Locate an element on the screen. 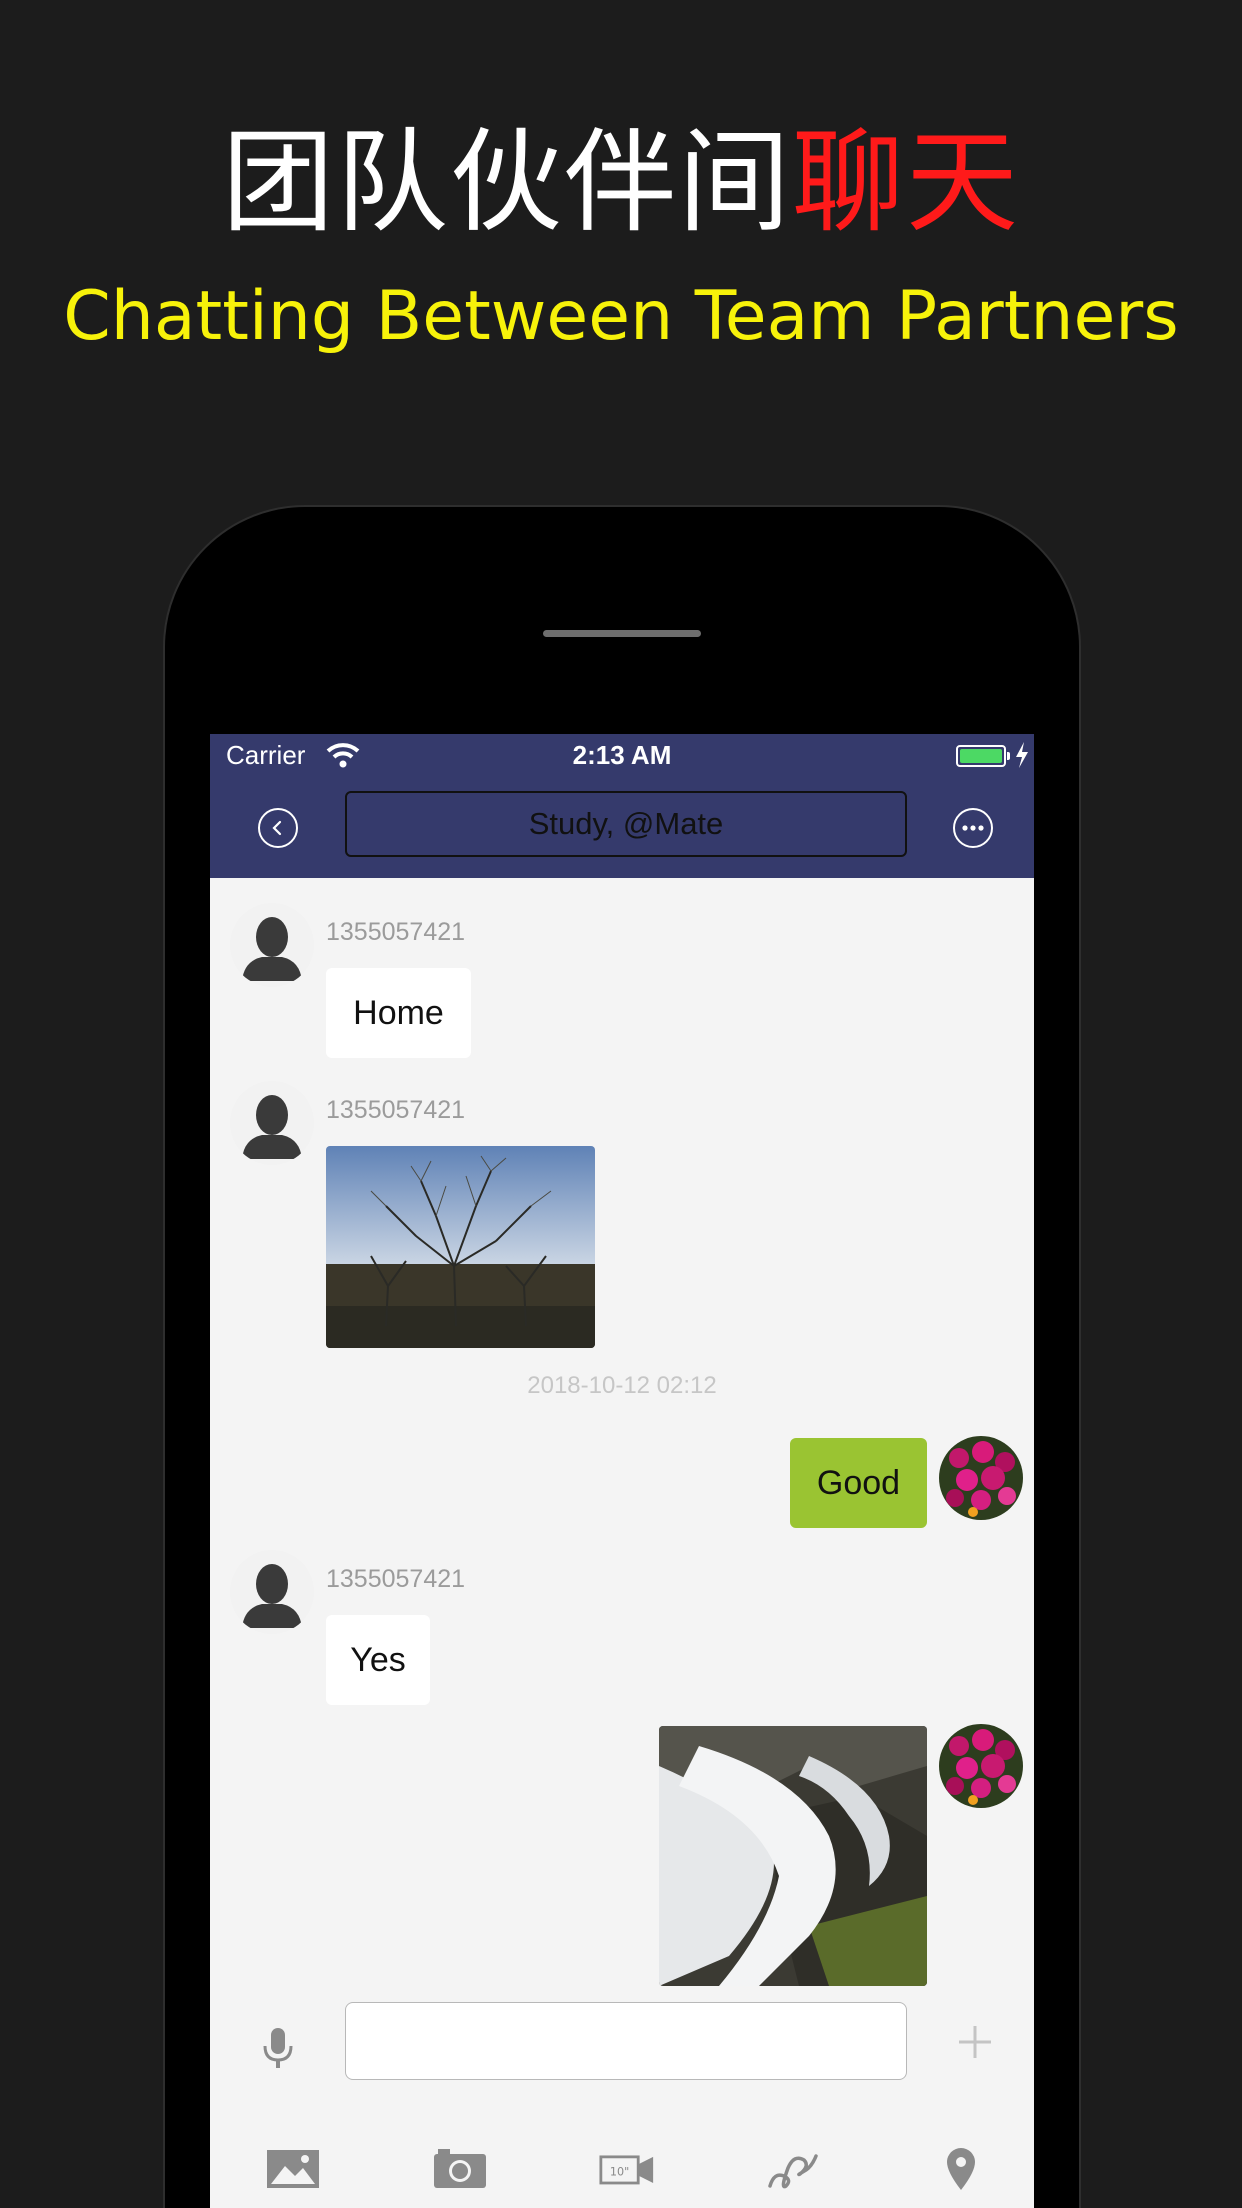 Image resolution: width=1242 pixels, height=2208 pixels. message-bubble: Home is located at coordinates (398, 1013).